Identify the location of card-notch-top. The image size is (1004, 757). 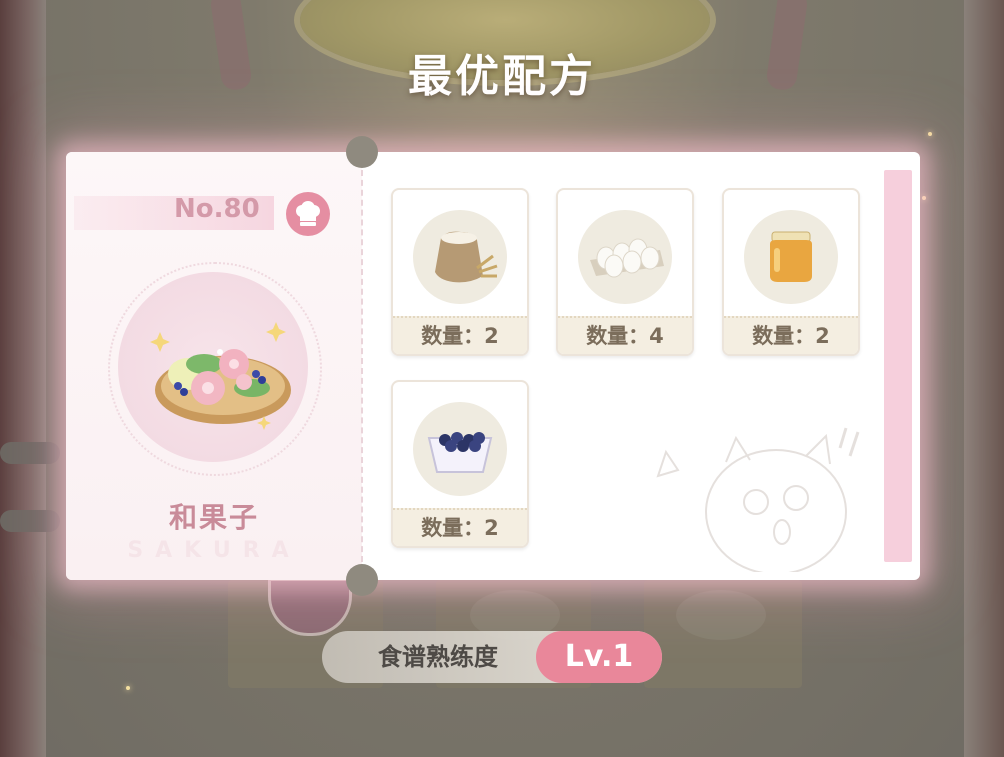
(362, 152).